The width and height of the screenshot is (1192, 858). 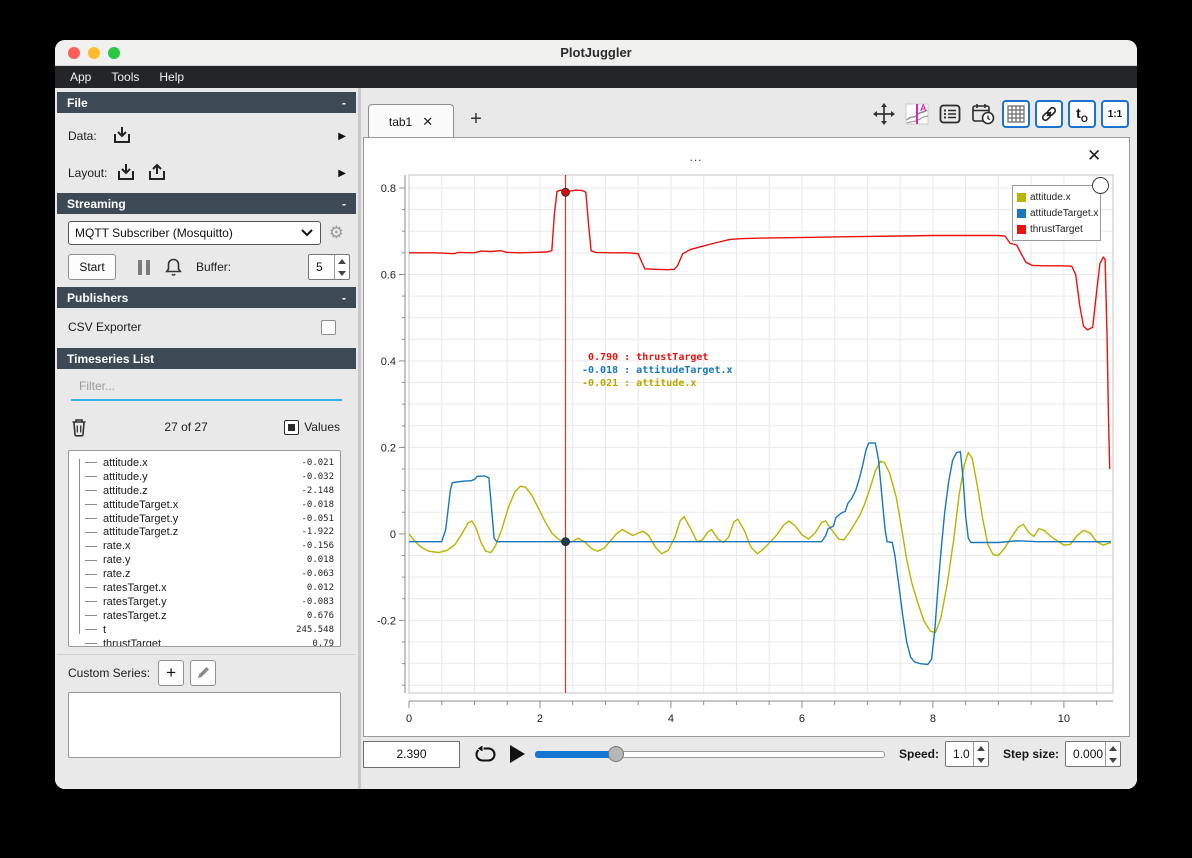 I want to click on menu-app: App, so click(x=80, y=77).